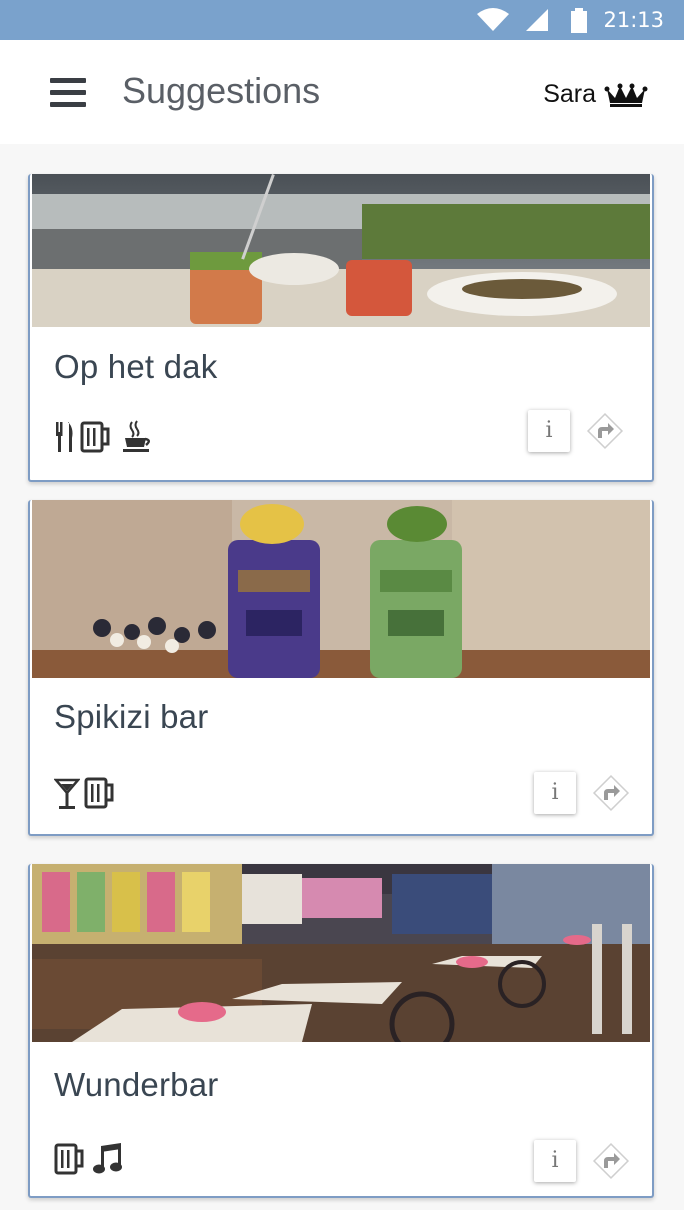 Image resolution: width=684 pixels, height=1210 pixels. I want to click on place-name: Op het dak, so click(136, 366).